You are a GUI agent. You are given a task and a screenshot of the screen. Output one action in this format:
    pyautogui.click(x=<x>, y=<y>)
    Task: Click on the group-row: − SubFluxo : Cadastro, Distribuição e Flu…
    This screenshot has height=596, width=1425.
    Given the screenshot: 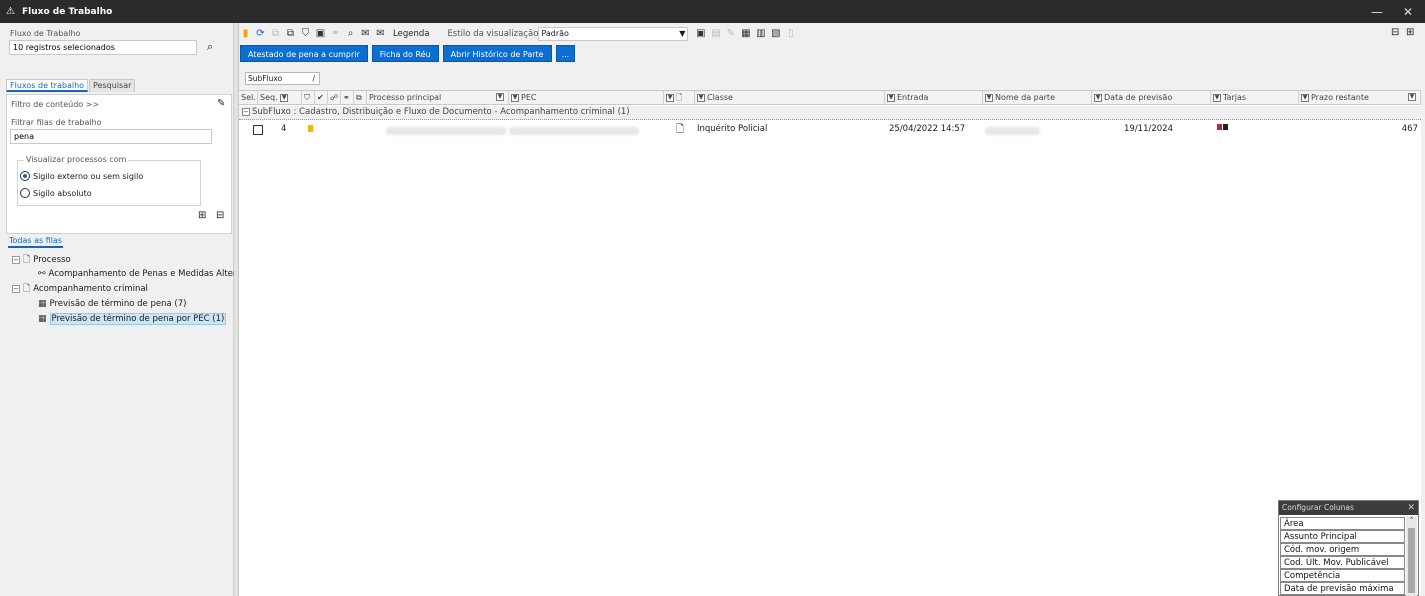 What is the action you would take?
    pyautogui.click(x=830, y=113)
    